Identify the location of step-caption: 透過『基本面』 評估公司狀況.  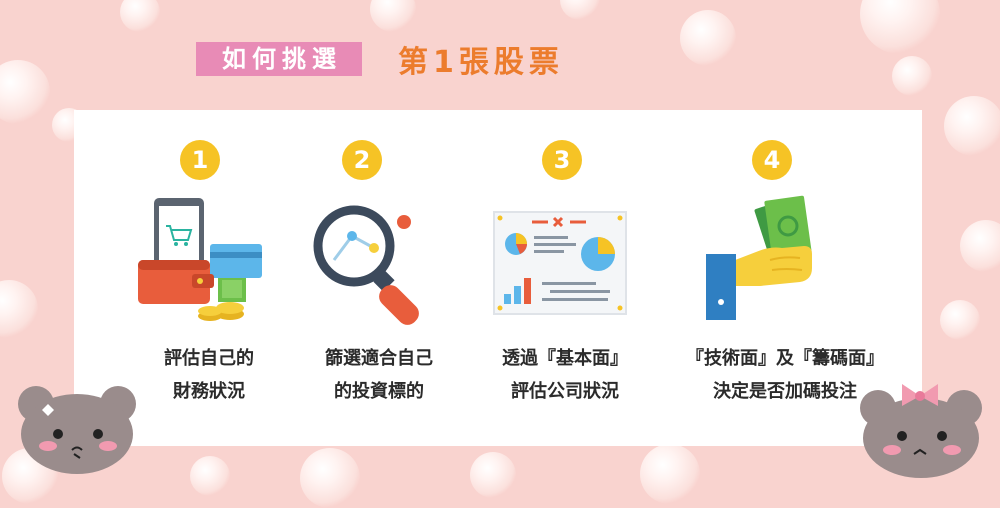
(565, 375).